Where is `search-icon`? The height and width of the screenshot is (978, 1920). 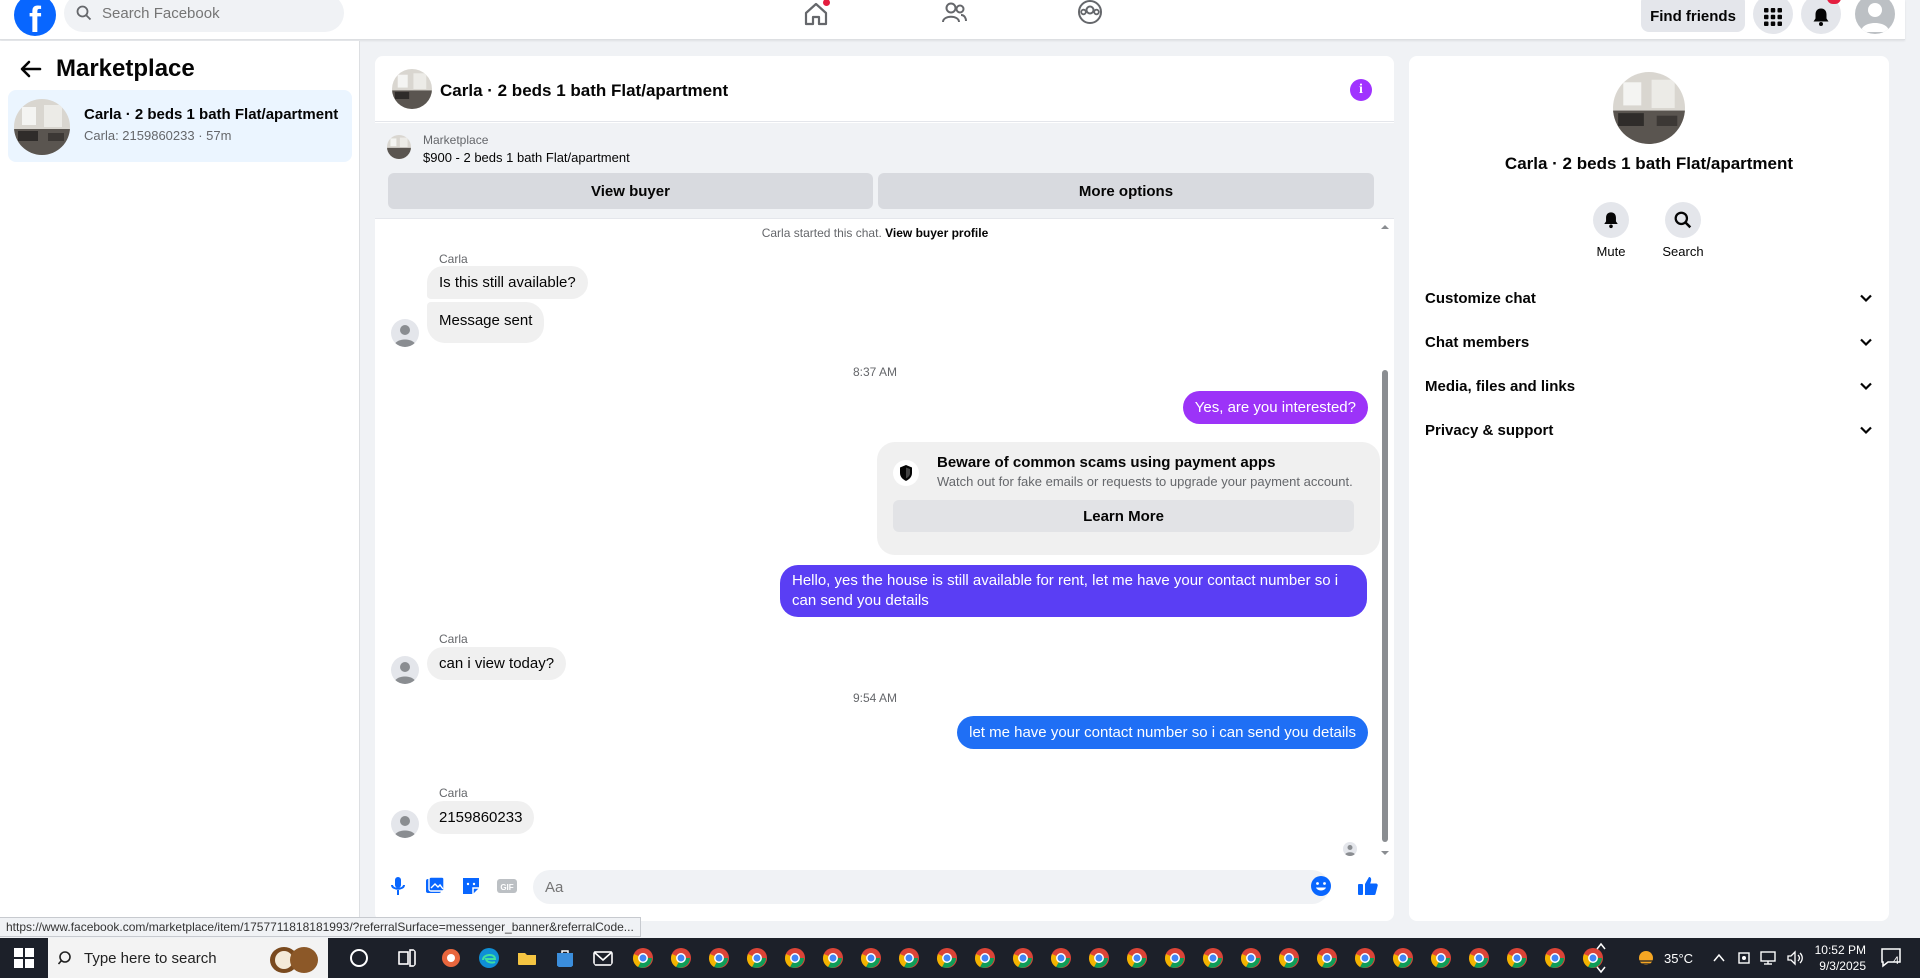
search-icon is located at coordinates (84, 13).